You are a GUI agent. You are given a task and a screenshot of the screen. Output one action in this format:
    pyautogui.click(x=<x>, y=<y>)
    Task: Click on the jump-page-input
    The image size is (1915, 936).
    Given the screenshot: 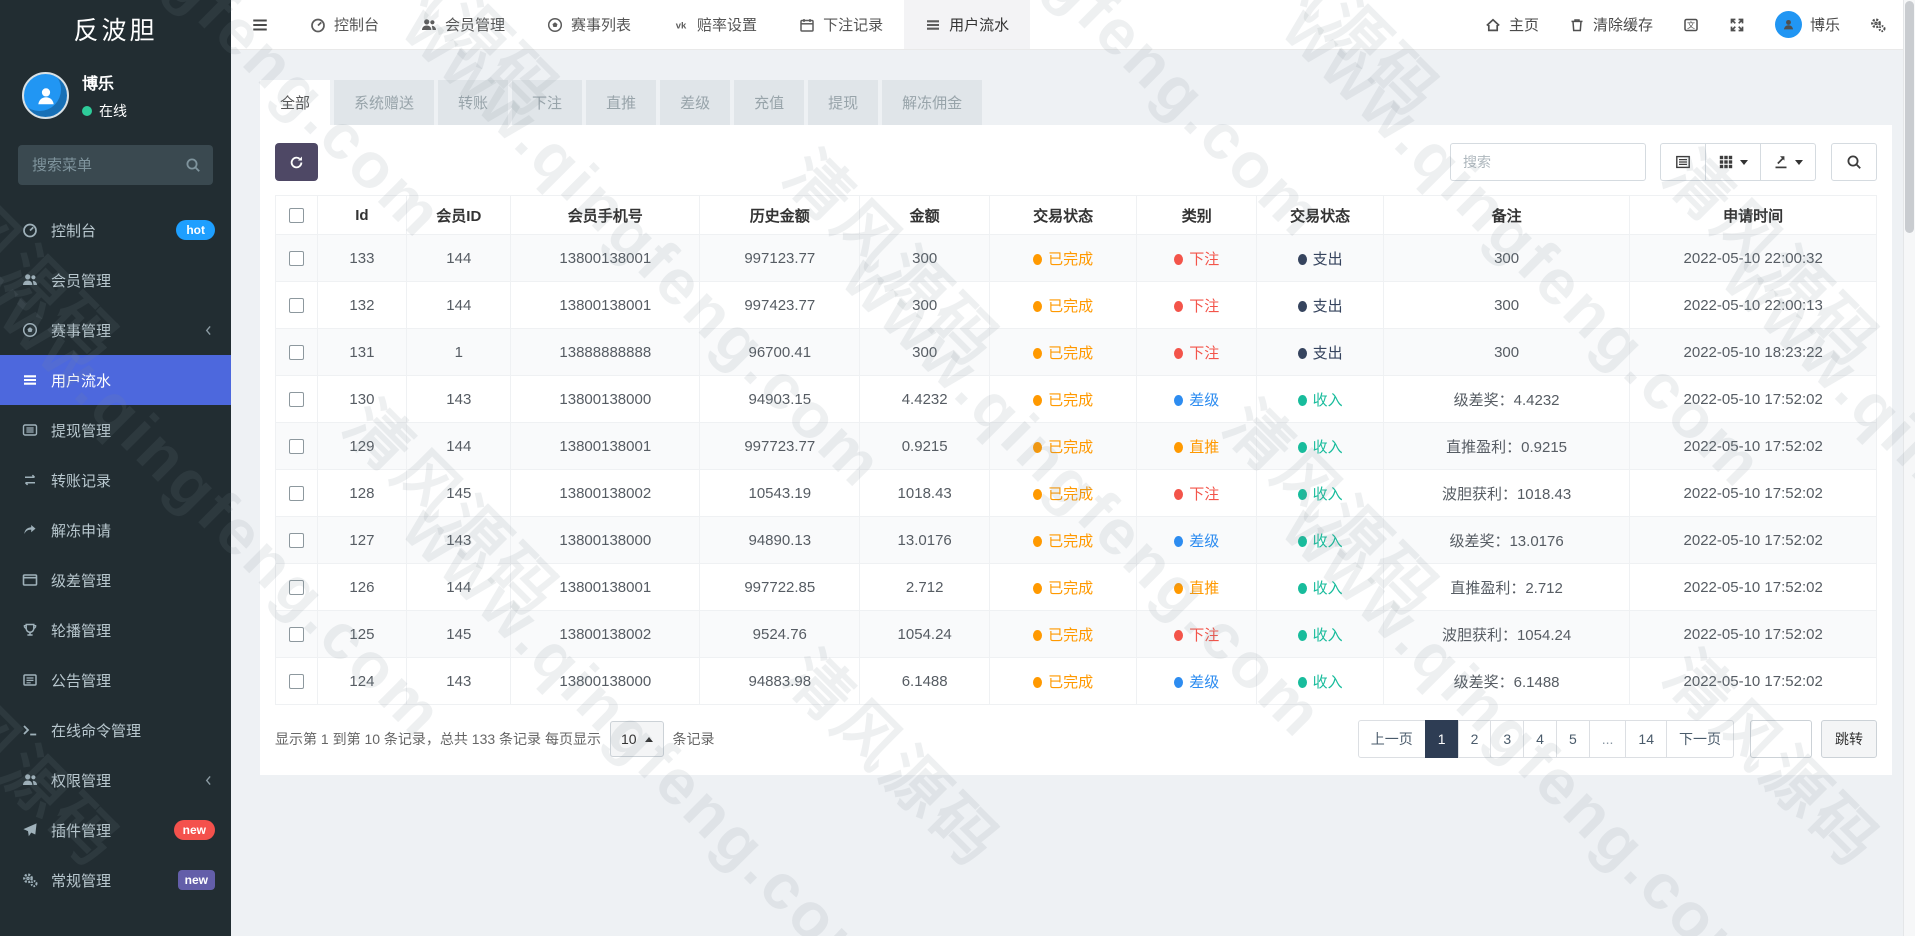 What is the action you would take?
    pyautogui.click(x=1781, y=739)
    